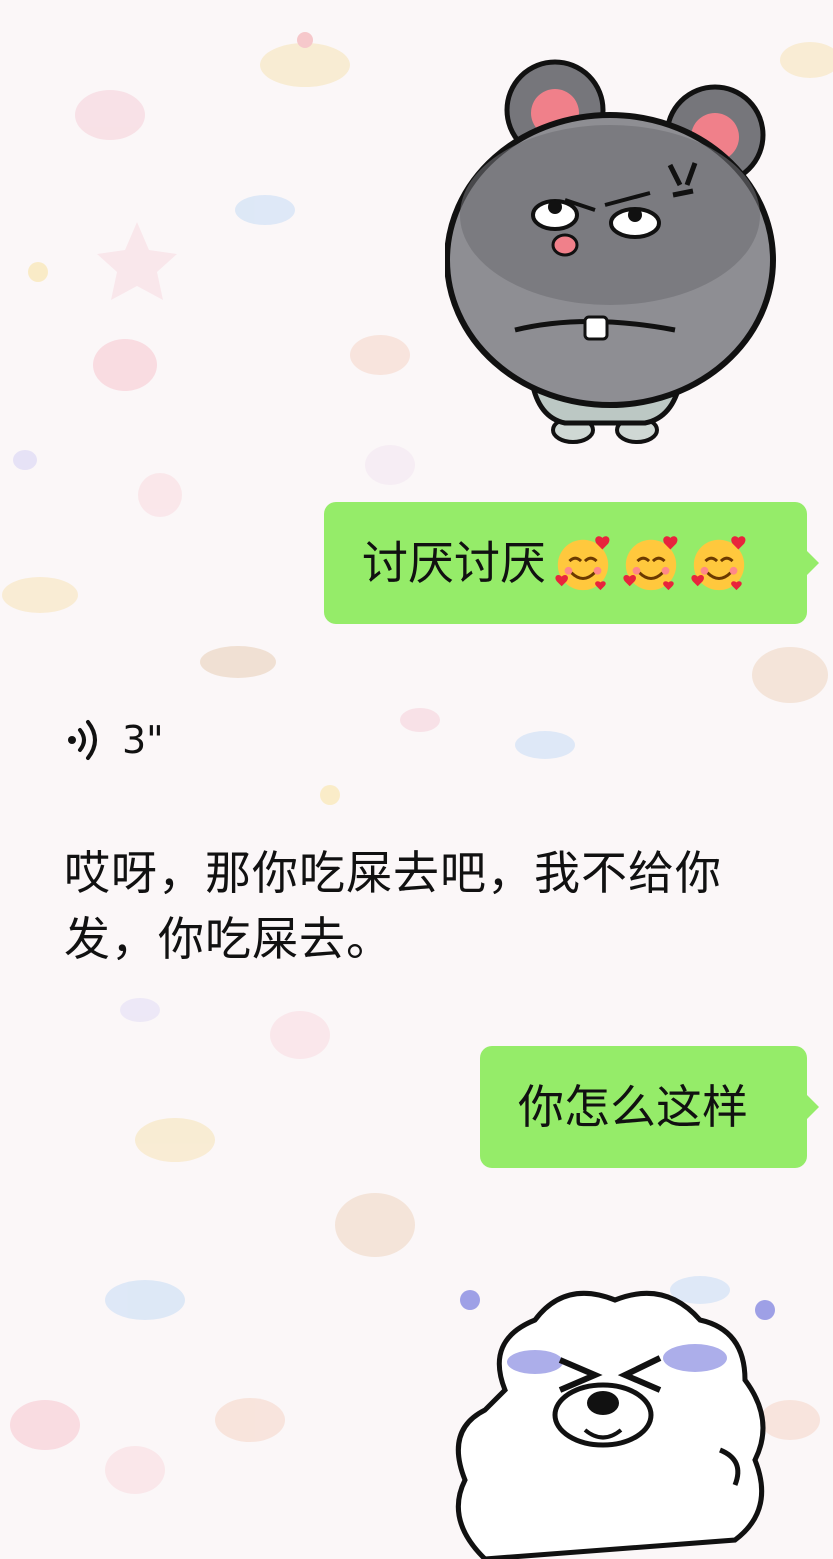  I want to click on angry-mouse-sticker, so click(612, 252).